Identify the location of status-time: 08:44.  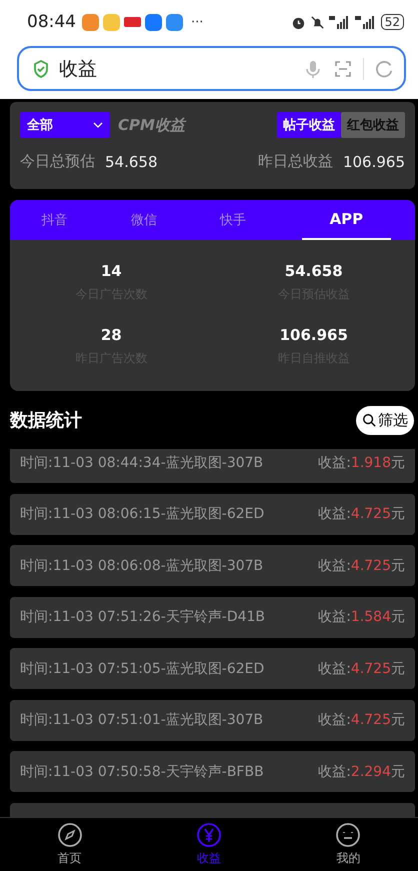
(51, 22).